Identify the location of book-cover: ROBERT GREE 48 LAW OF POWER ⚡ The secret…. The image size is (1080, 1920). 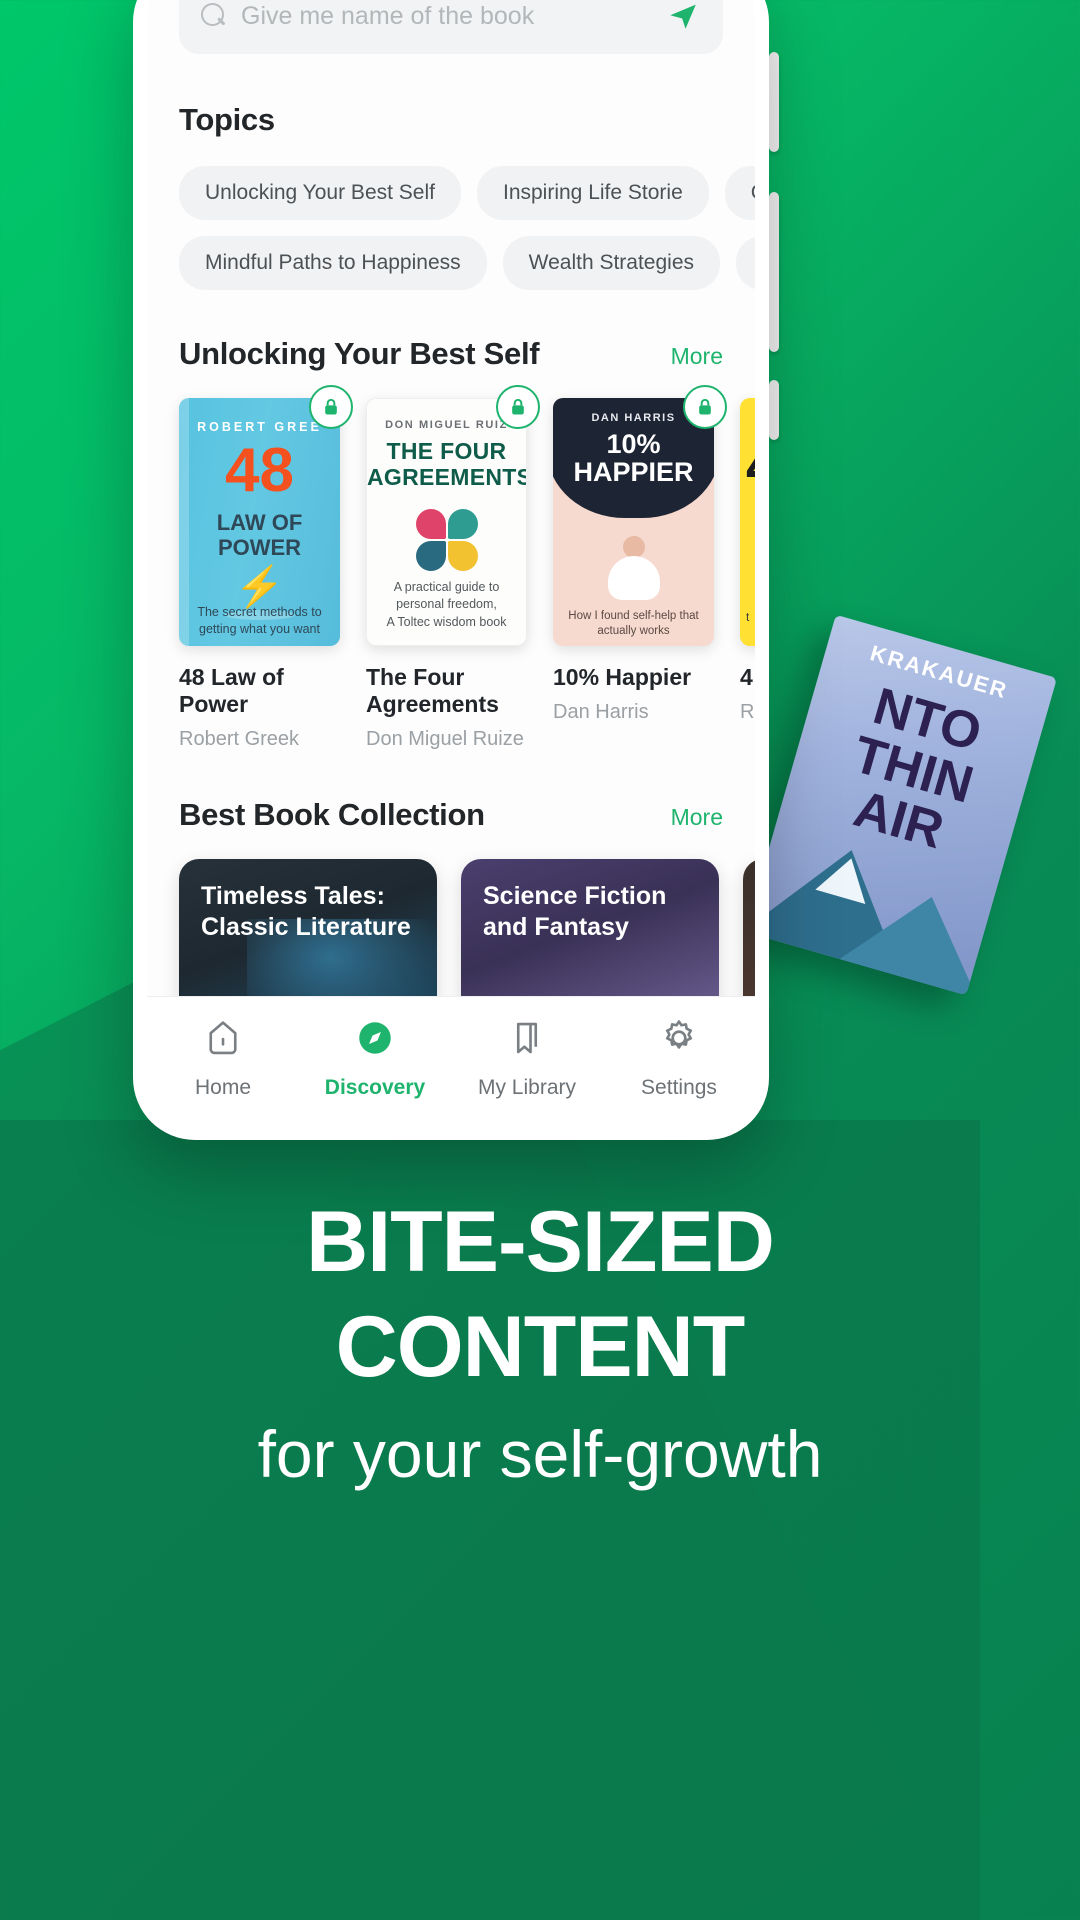
(259, 522).